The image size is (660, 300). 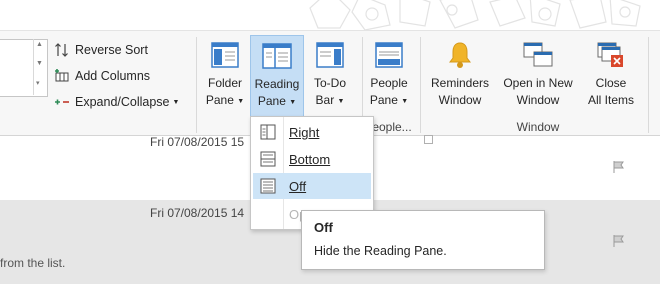 I want to click on message-snippet: from the list., so click(x=33, y=263).